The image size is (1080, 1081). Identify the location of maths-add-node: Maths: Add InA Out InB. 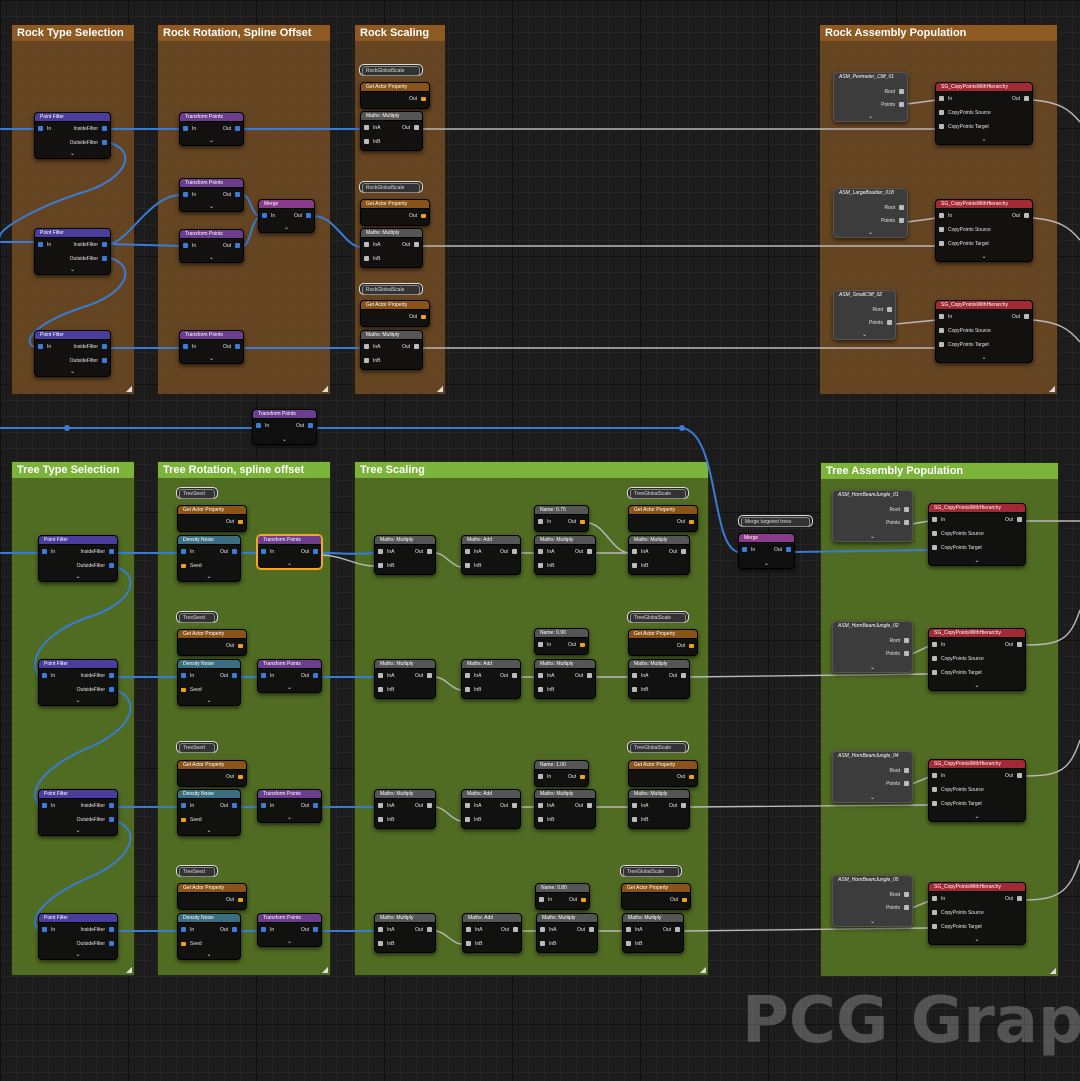
(492, 933).